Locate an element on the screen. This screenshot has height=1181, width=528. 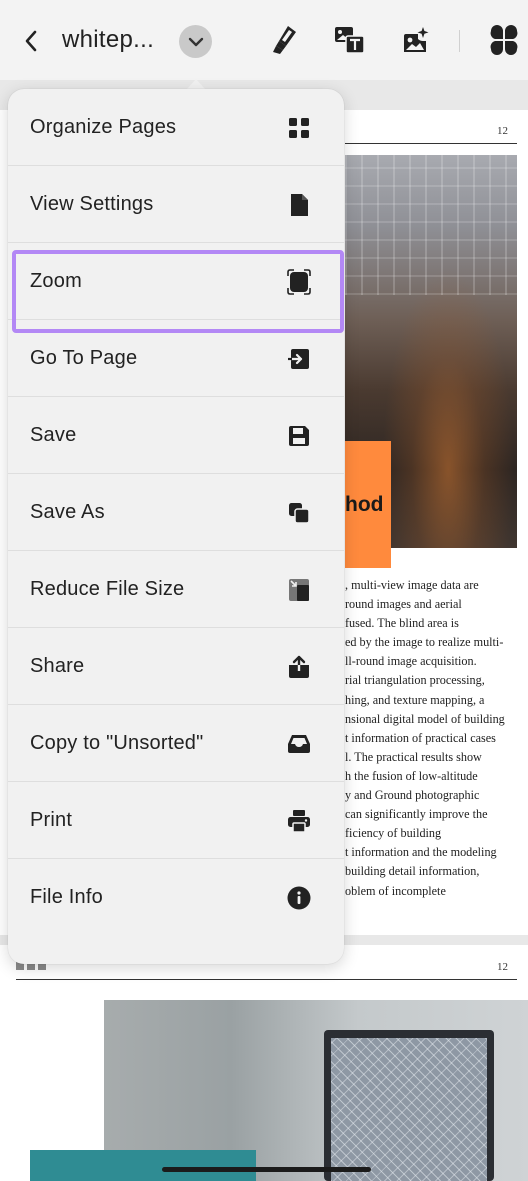
body-text-line: t information of practical cases is located at coordinates (420, 737).